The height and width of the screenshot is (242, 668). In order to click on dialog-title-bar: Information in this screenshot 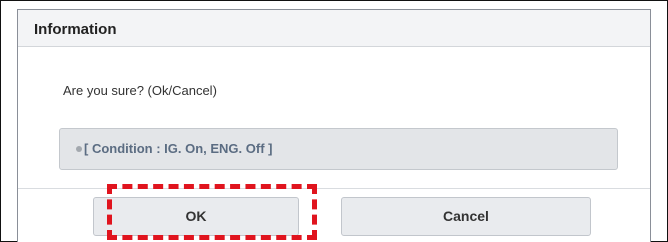, I will do `click(334, 28)`.